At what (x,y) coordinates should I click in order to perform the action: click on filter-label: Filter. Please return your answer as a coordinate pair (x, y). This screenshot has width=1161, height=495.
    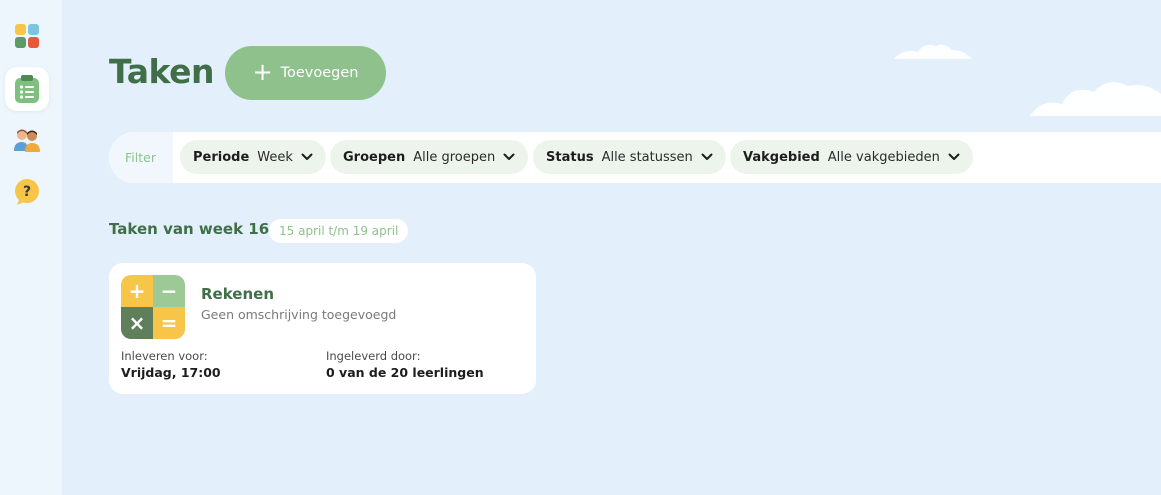
    Looking at the image, I should click on (141, 157).